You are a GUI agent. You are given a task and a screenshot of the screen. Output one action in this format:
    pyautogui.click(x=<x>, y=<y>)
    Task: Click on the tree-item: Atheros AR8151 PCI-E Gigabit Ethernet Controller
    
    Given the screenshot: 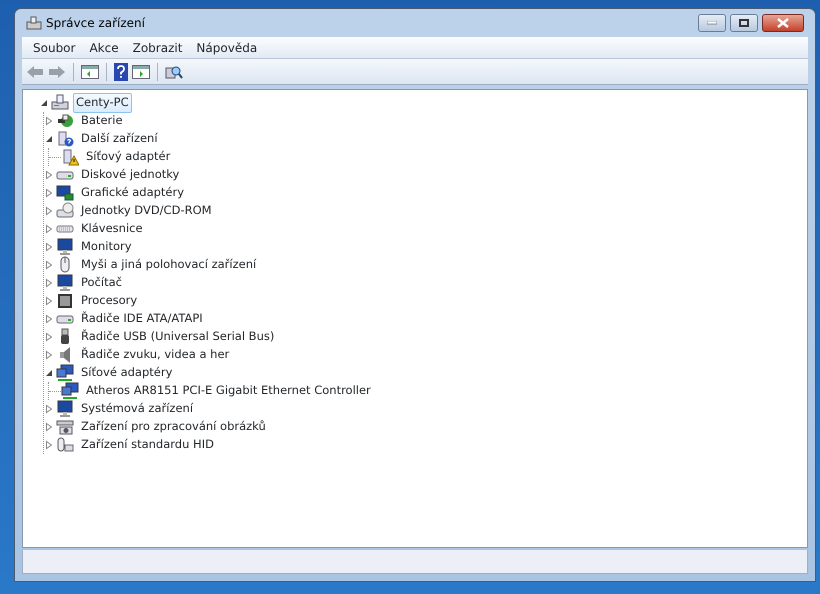 What is the action you would take?
    pyautogui.click(x=228, y=391)
    